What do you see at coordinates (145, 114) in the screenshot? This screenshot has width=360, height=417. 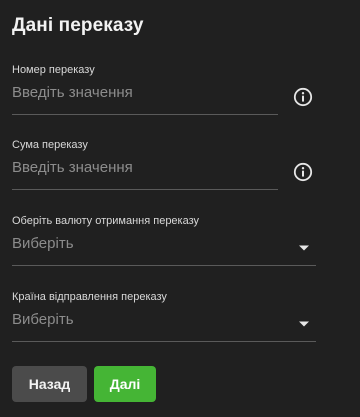 I see `transfer-number-underline` at bounding box center [145, 114].